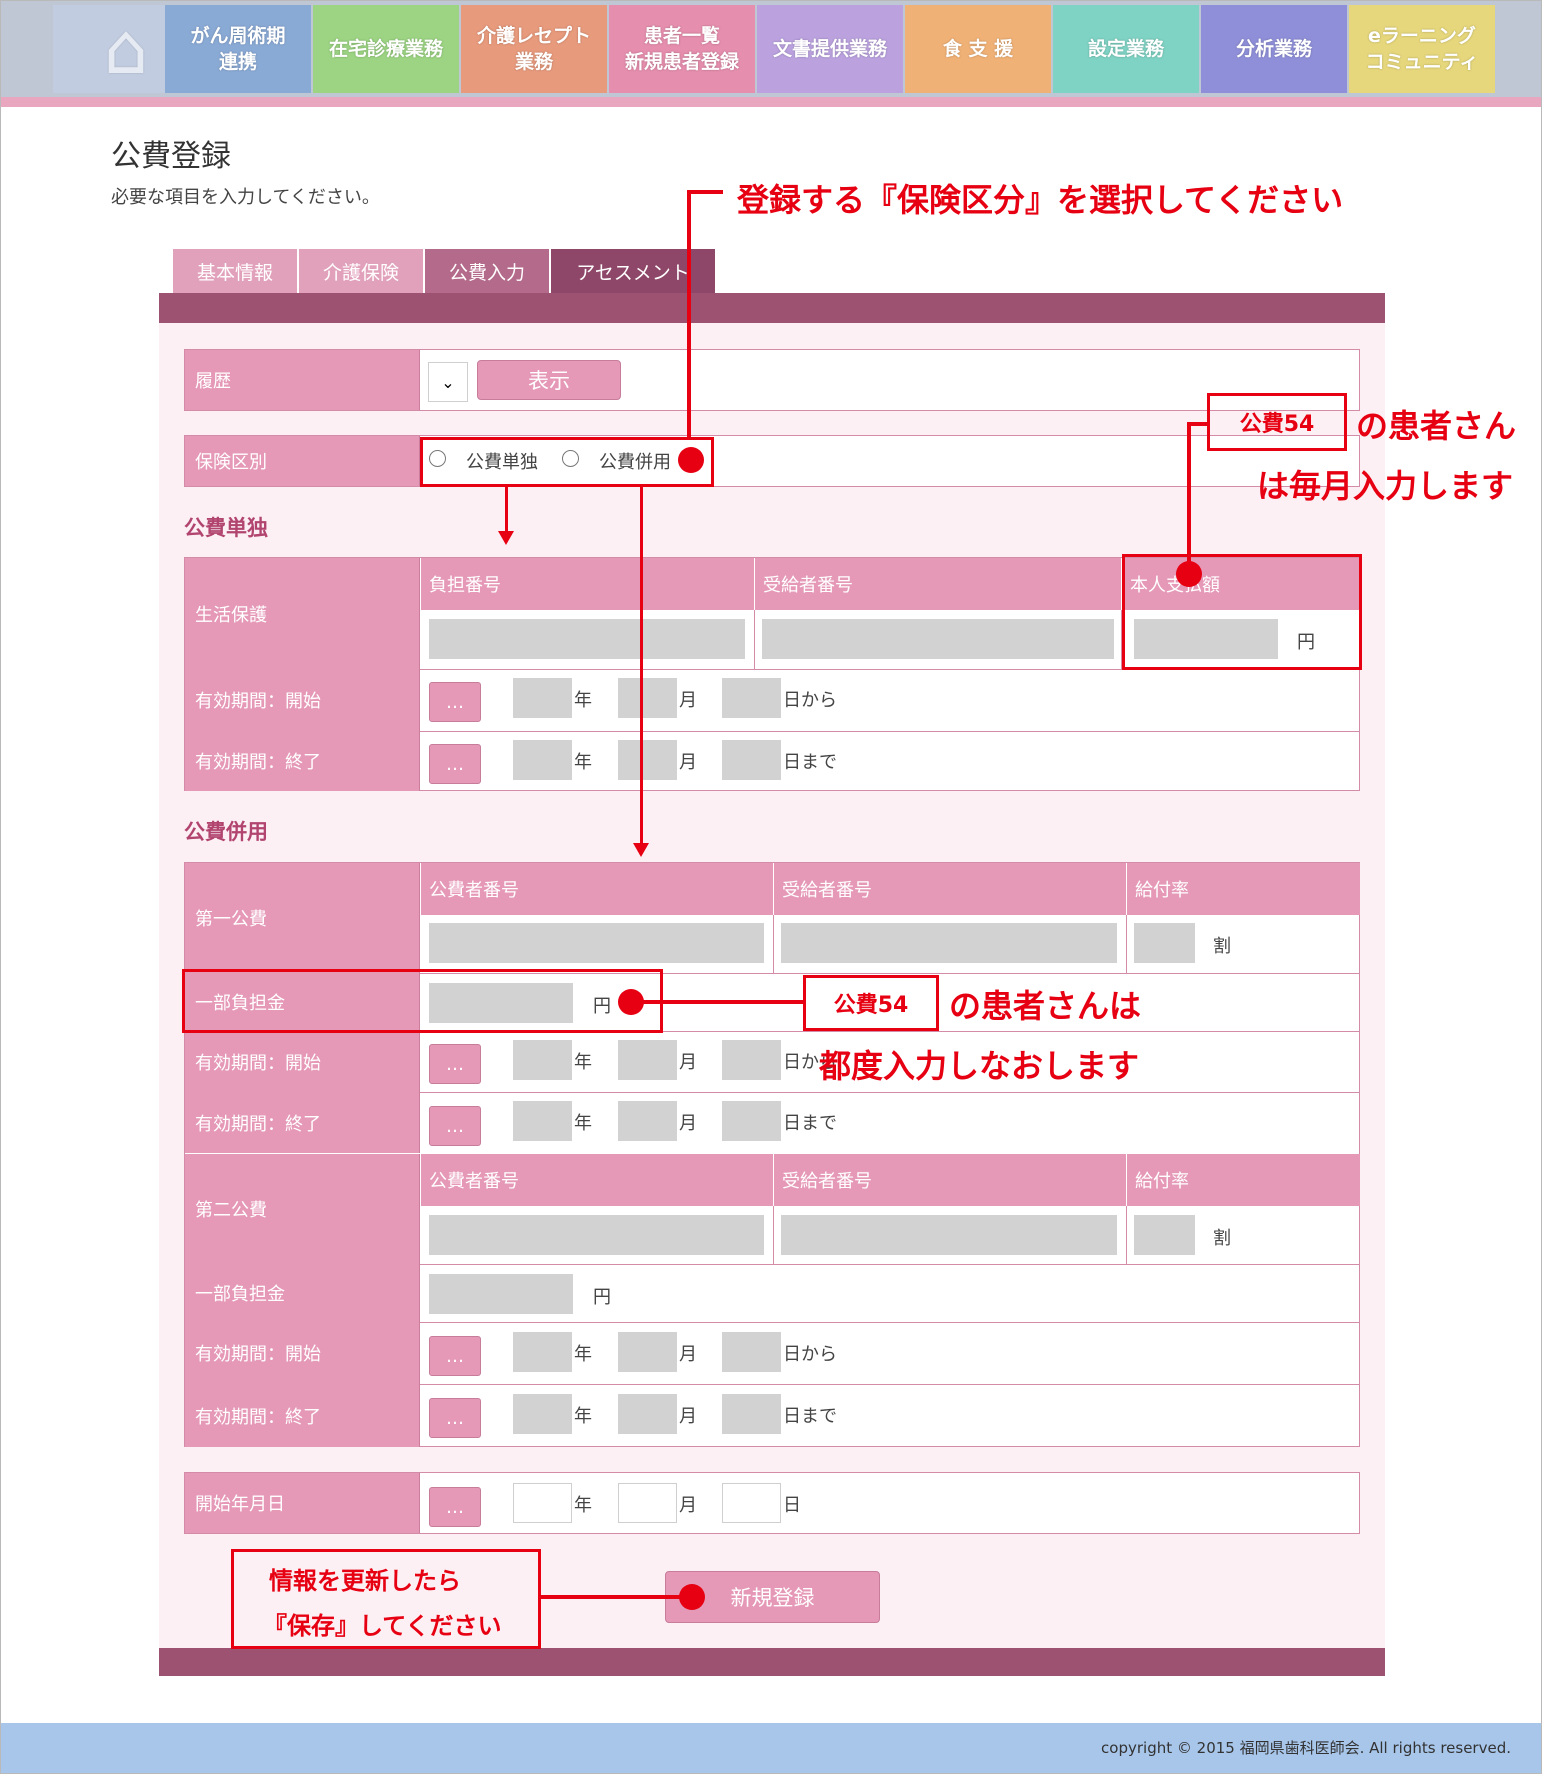 The width and height of the screenshot is (1542, 1774). I want to click on show-button: 表示, so click(549, 380).